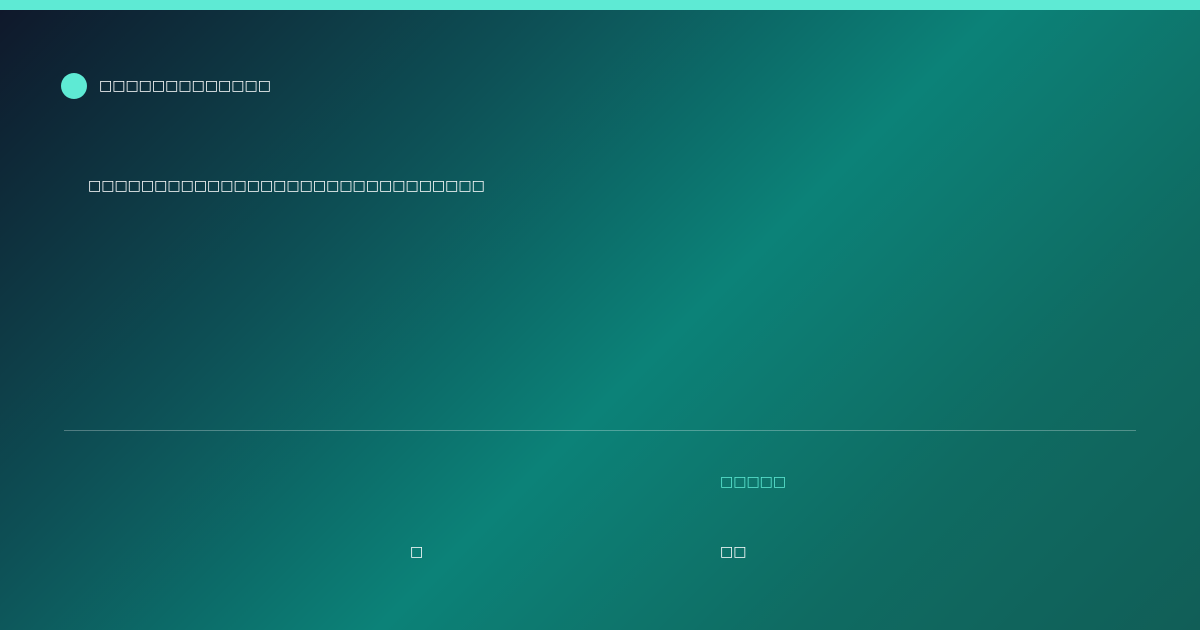  What do you see at coordinates (185, 86) in the screenshot?
I see `brand-name: □□□□□□□□□□□□□` at bounding box center [185, 86].